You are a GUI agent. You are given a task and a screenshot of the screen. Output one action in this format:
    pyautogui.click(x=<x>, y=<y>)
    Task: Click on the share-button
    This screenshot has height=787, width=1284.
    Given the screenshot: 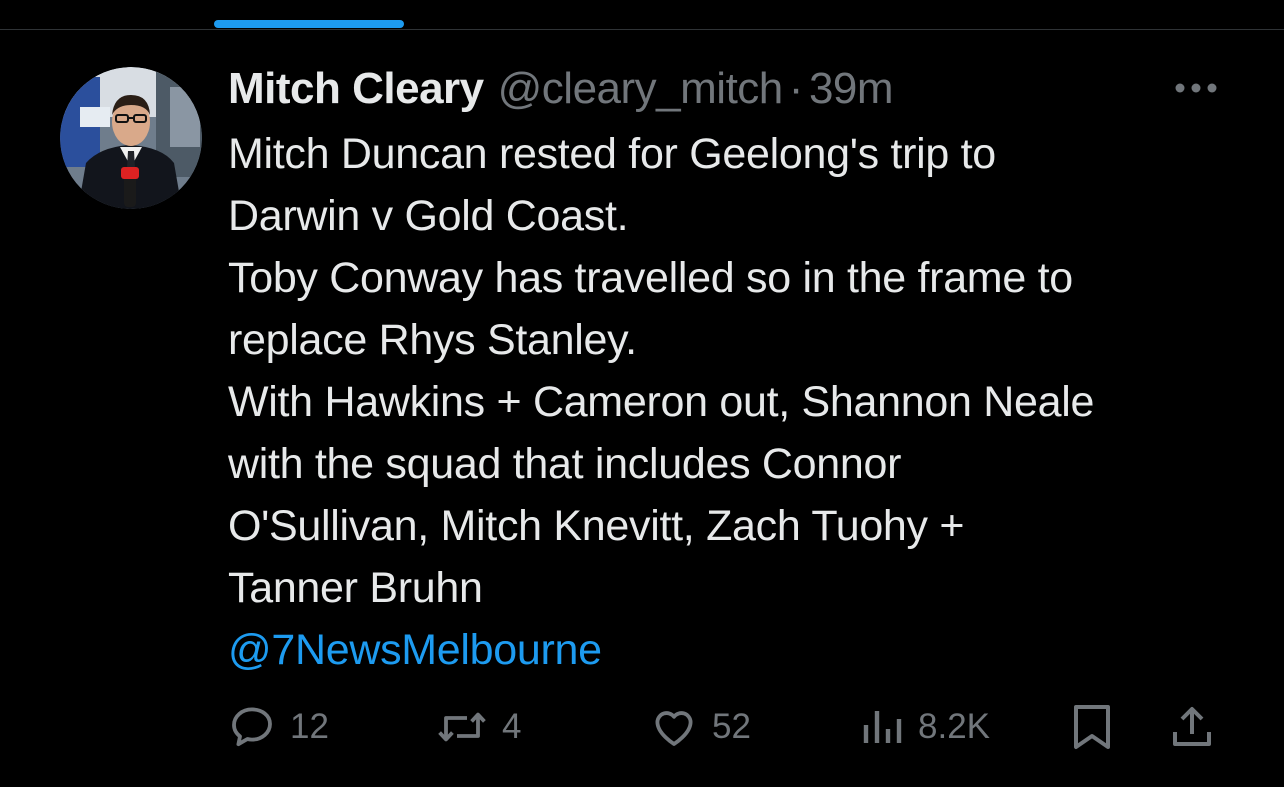 What is the action you would take?
    pyautogui.click(x=1192, y=727)
    